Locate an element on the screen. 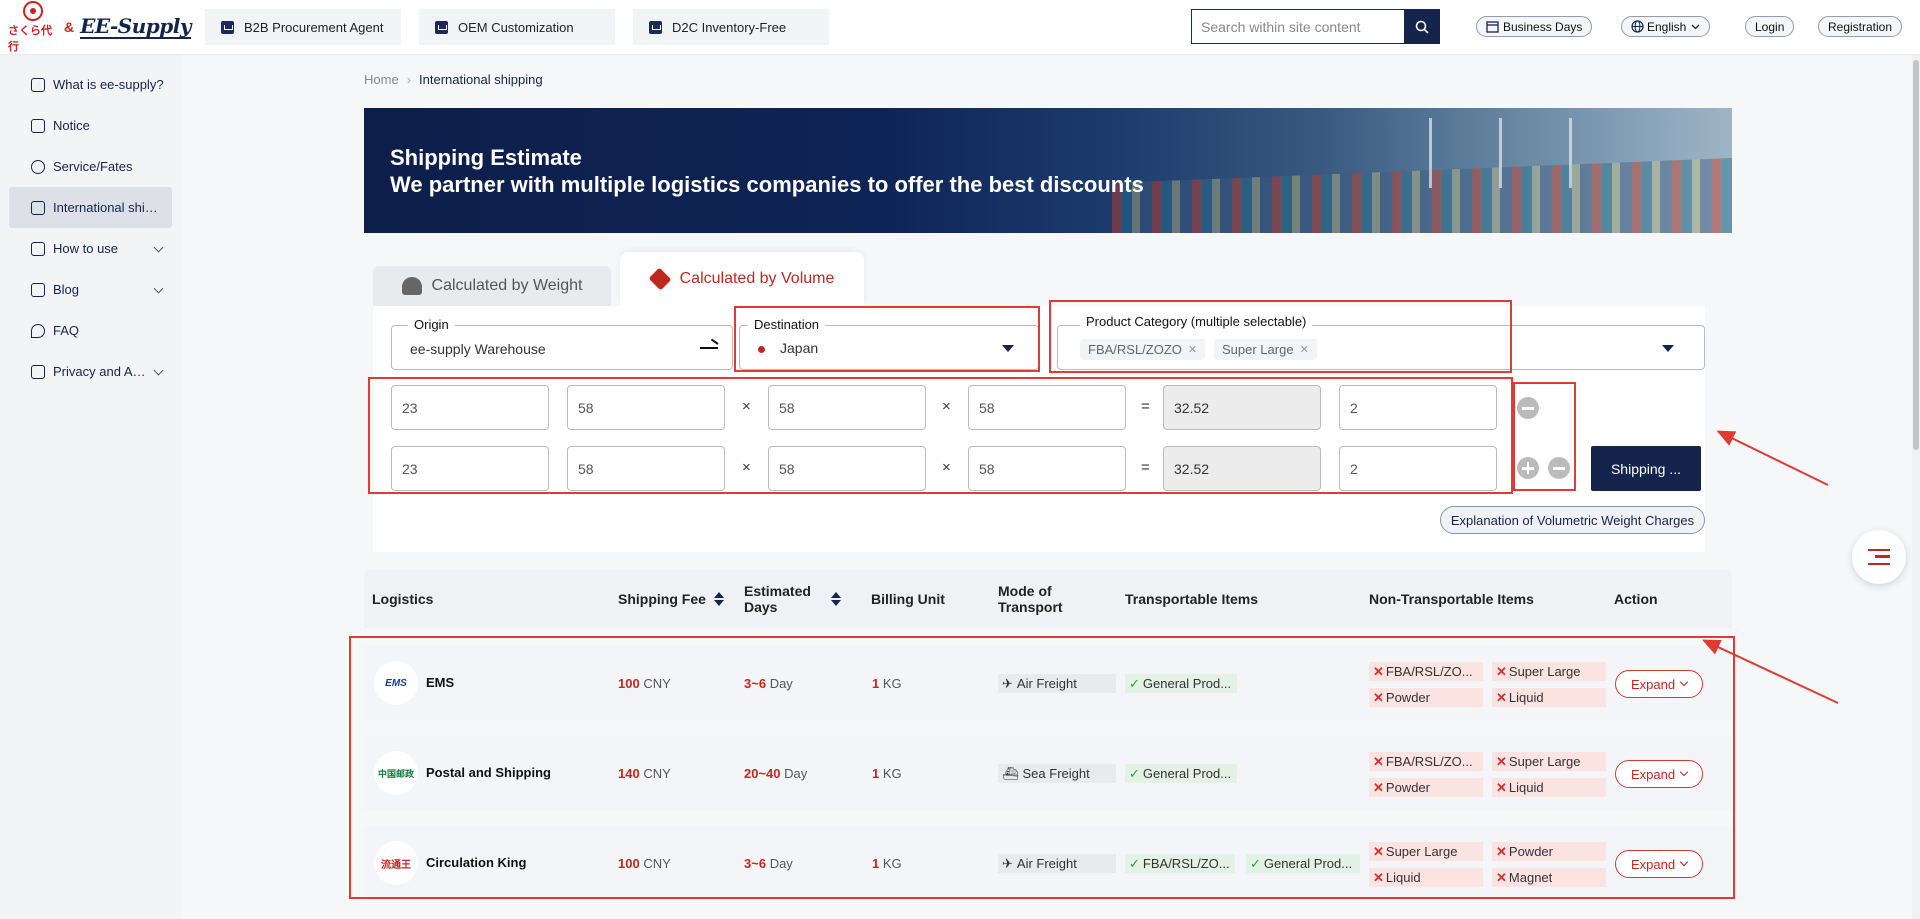 This screenshot has width=1920, height=919. globe-icon is located at coordinates (1637, 26).